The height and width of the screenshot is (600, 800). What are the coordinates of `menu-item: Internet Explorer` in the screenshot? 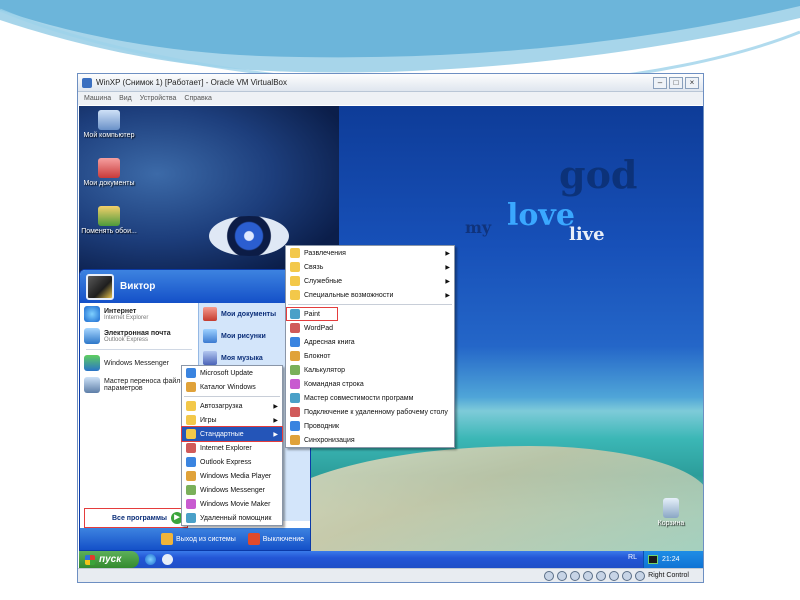 It's located at (232, 448).